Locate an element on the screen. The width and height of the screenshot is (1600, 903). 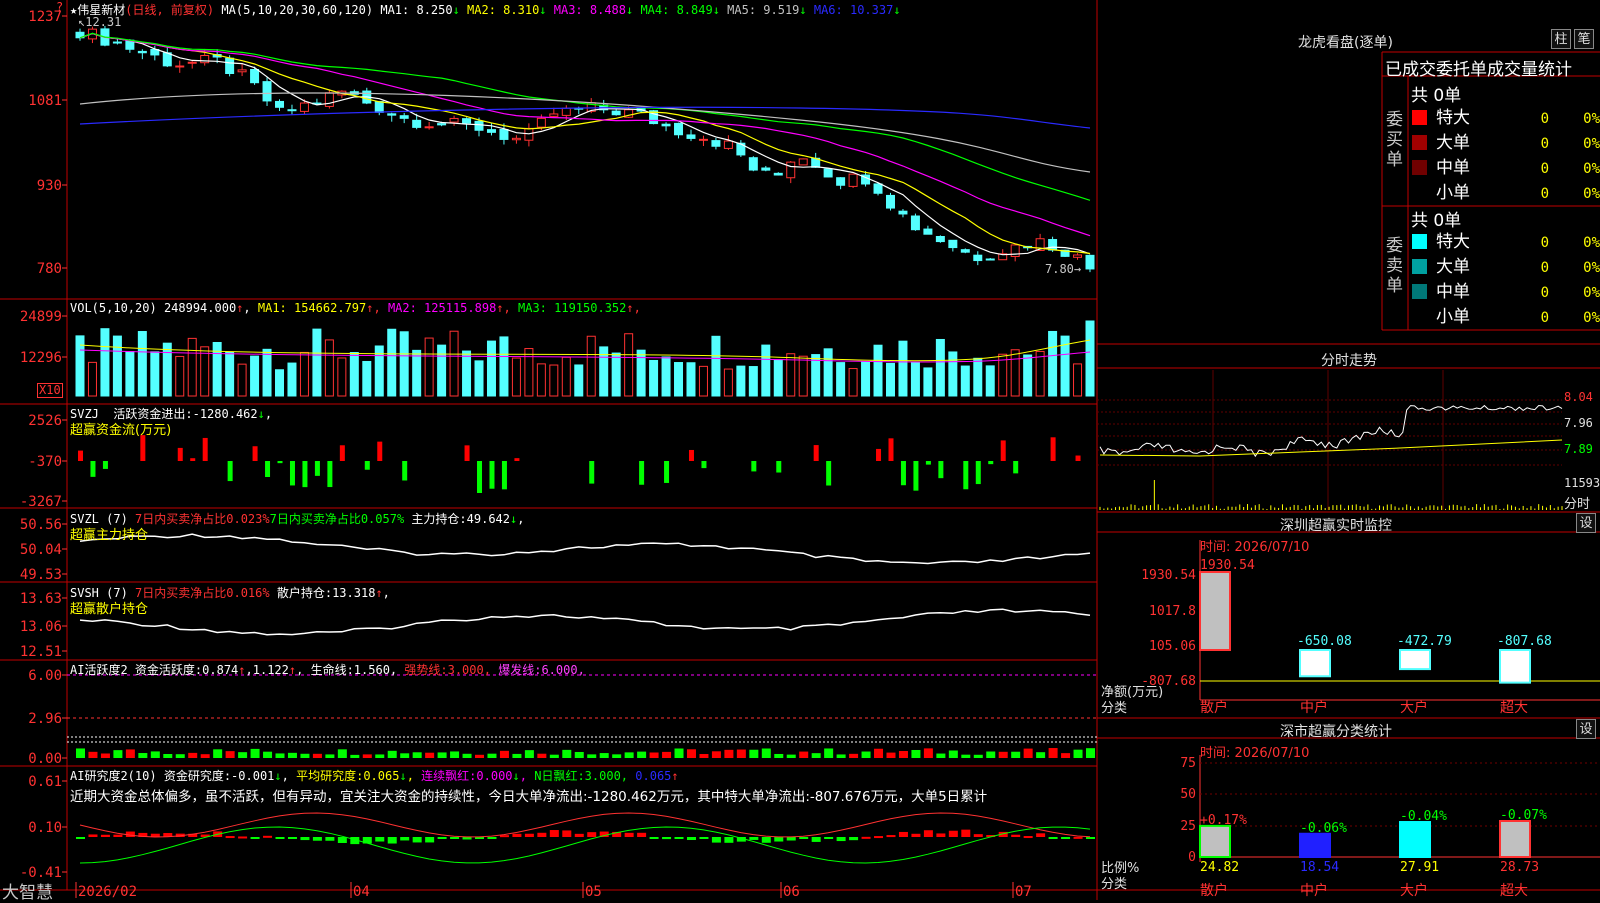
pen-mode-button: 笔 is located at coordinates (1584, 39).